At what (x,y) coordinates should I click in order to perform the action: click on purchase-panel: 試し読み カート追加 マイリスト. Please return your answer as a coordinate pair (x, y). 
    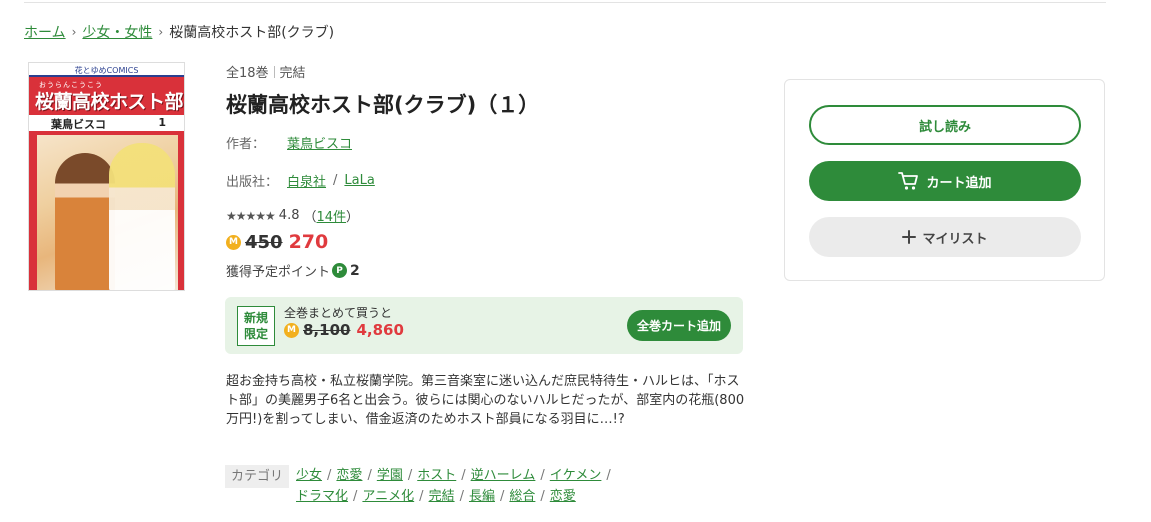
    Looking at the image, I should click on (944, 180).